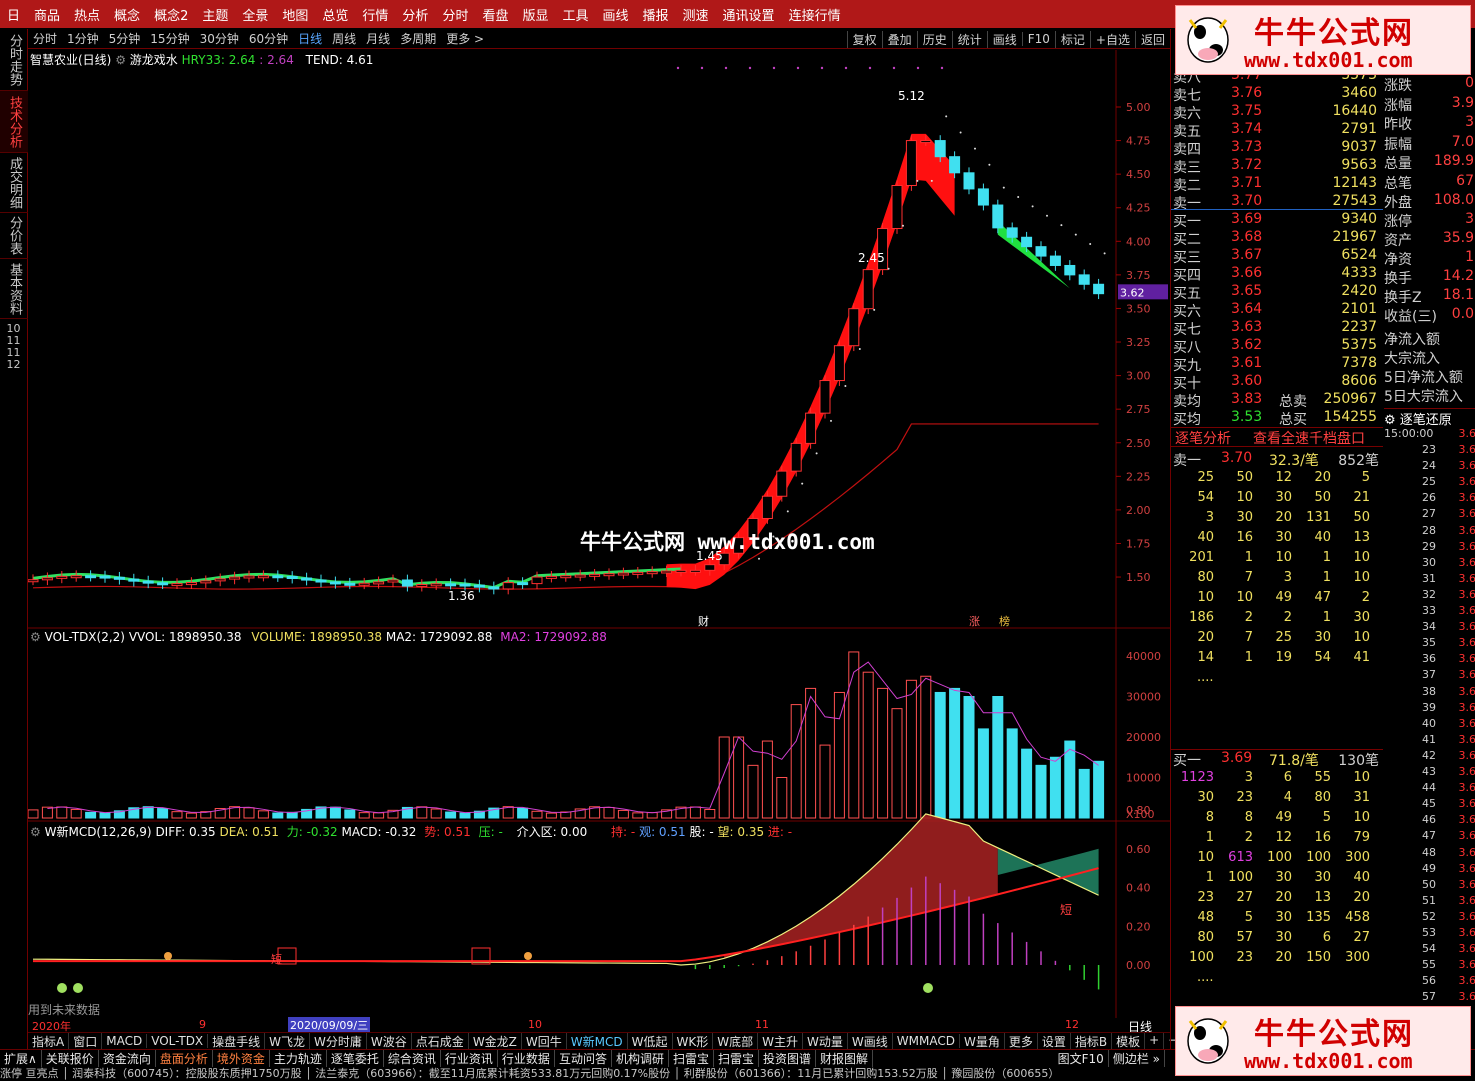 The height and width of the screenshot is (1081, 1475). Describe the element at coordinates (418, 38) in the screenshot. I see `period-9: 多周期` at that location.